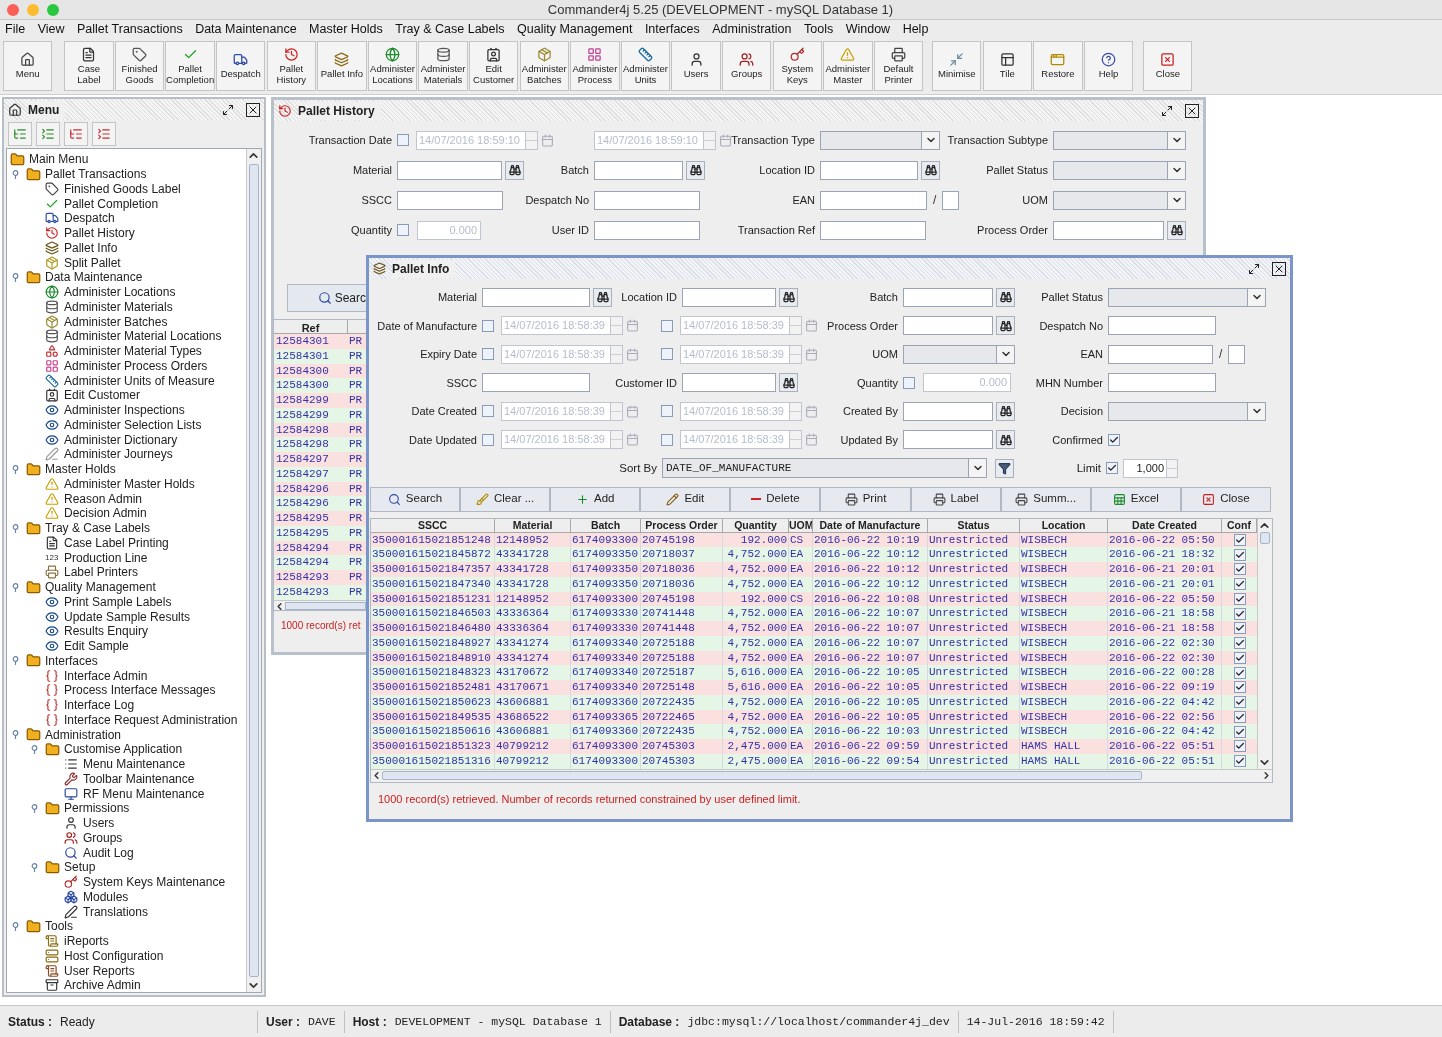 The height and width of the screenshot is (1037, 1442). Describe the element at coordinates (865, 499) in the screenshot. I see `action-button: Print` at that location.